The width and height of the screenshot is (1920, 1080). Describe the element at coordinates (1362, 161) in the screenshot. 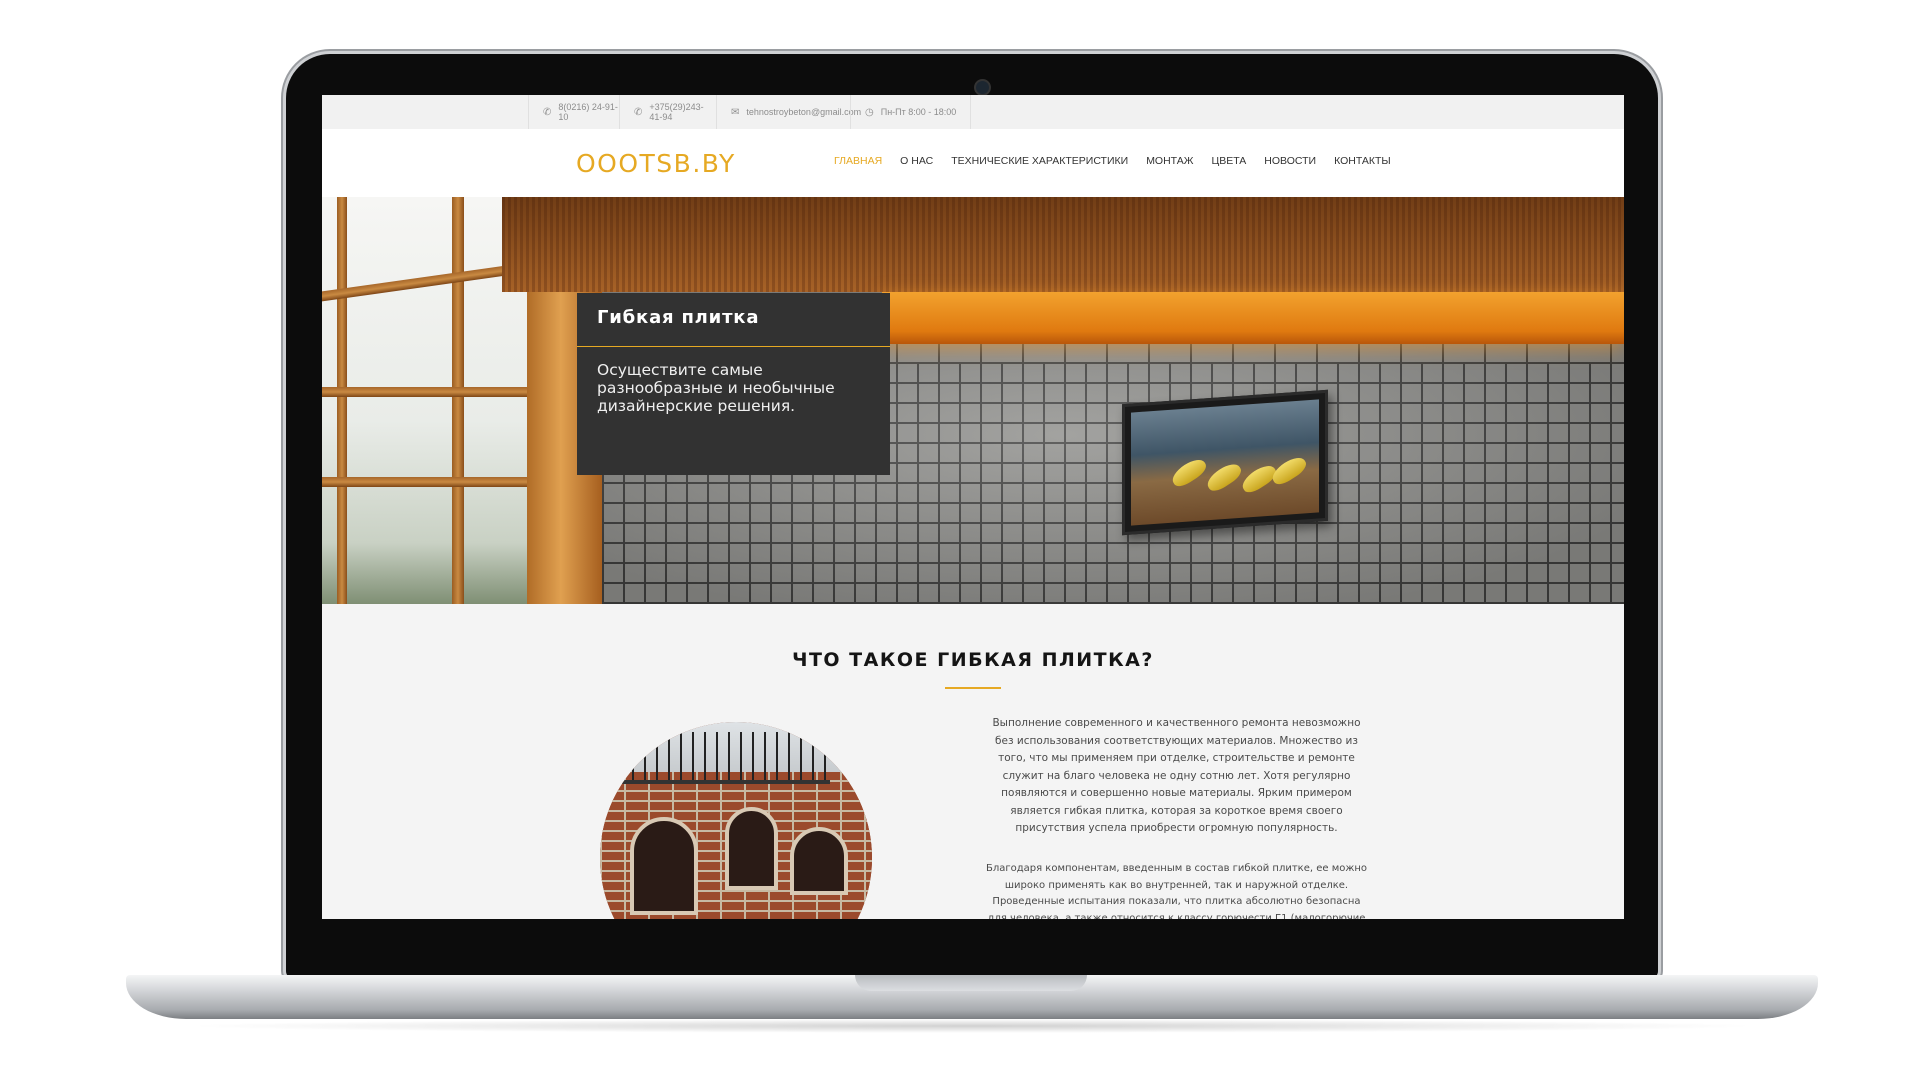

I see `nav-item-contacts: КОНТАКТЫ` at that location.